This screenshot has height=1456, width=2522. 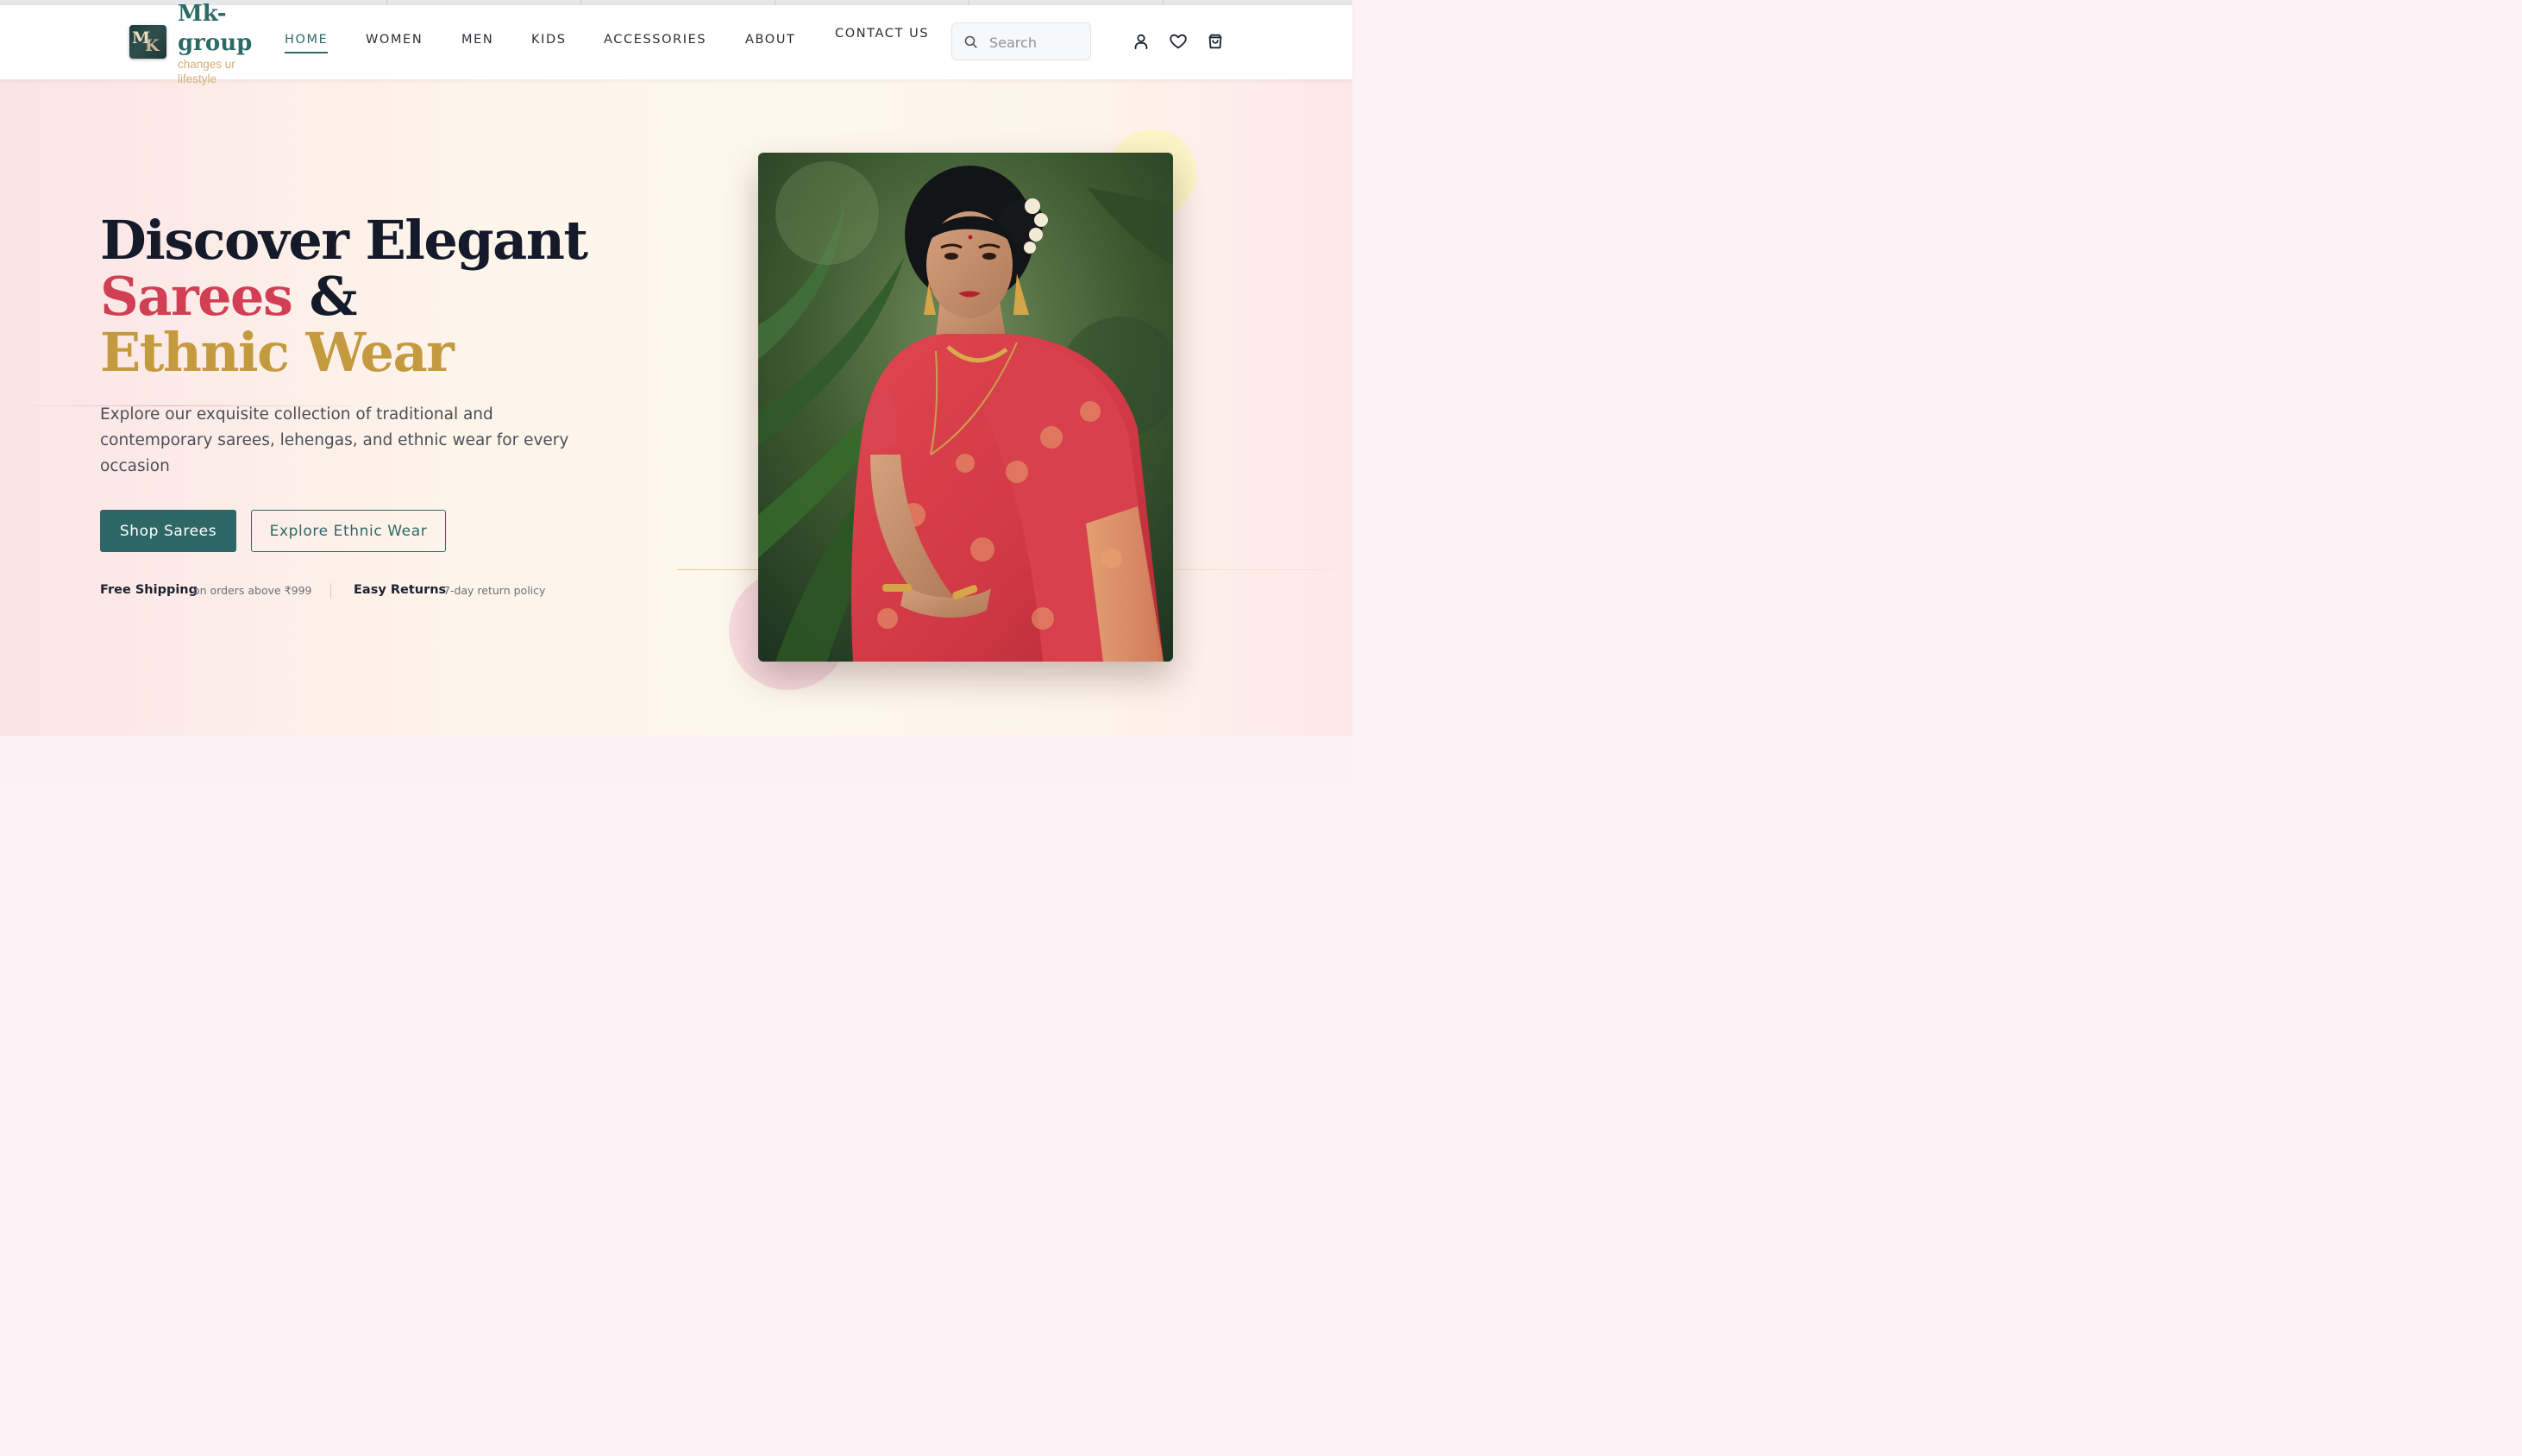 I want to click on headline-line-1: Discover Elegant, so click(x=344, y=241).